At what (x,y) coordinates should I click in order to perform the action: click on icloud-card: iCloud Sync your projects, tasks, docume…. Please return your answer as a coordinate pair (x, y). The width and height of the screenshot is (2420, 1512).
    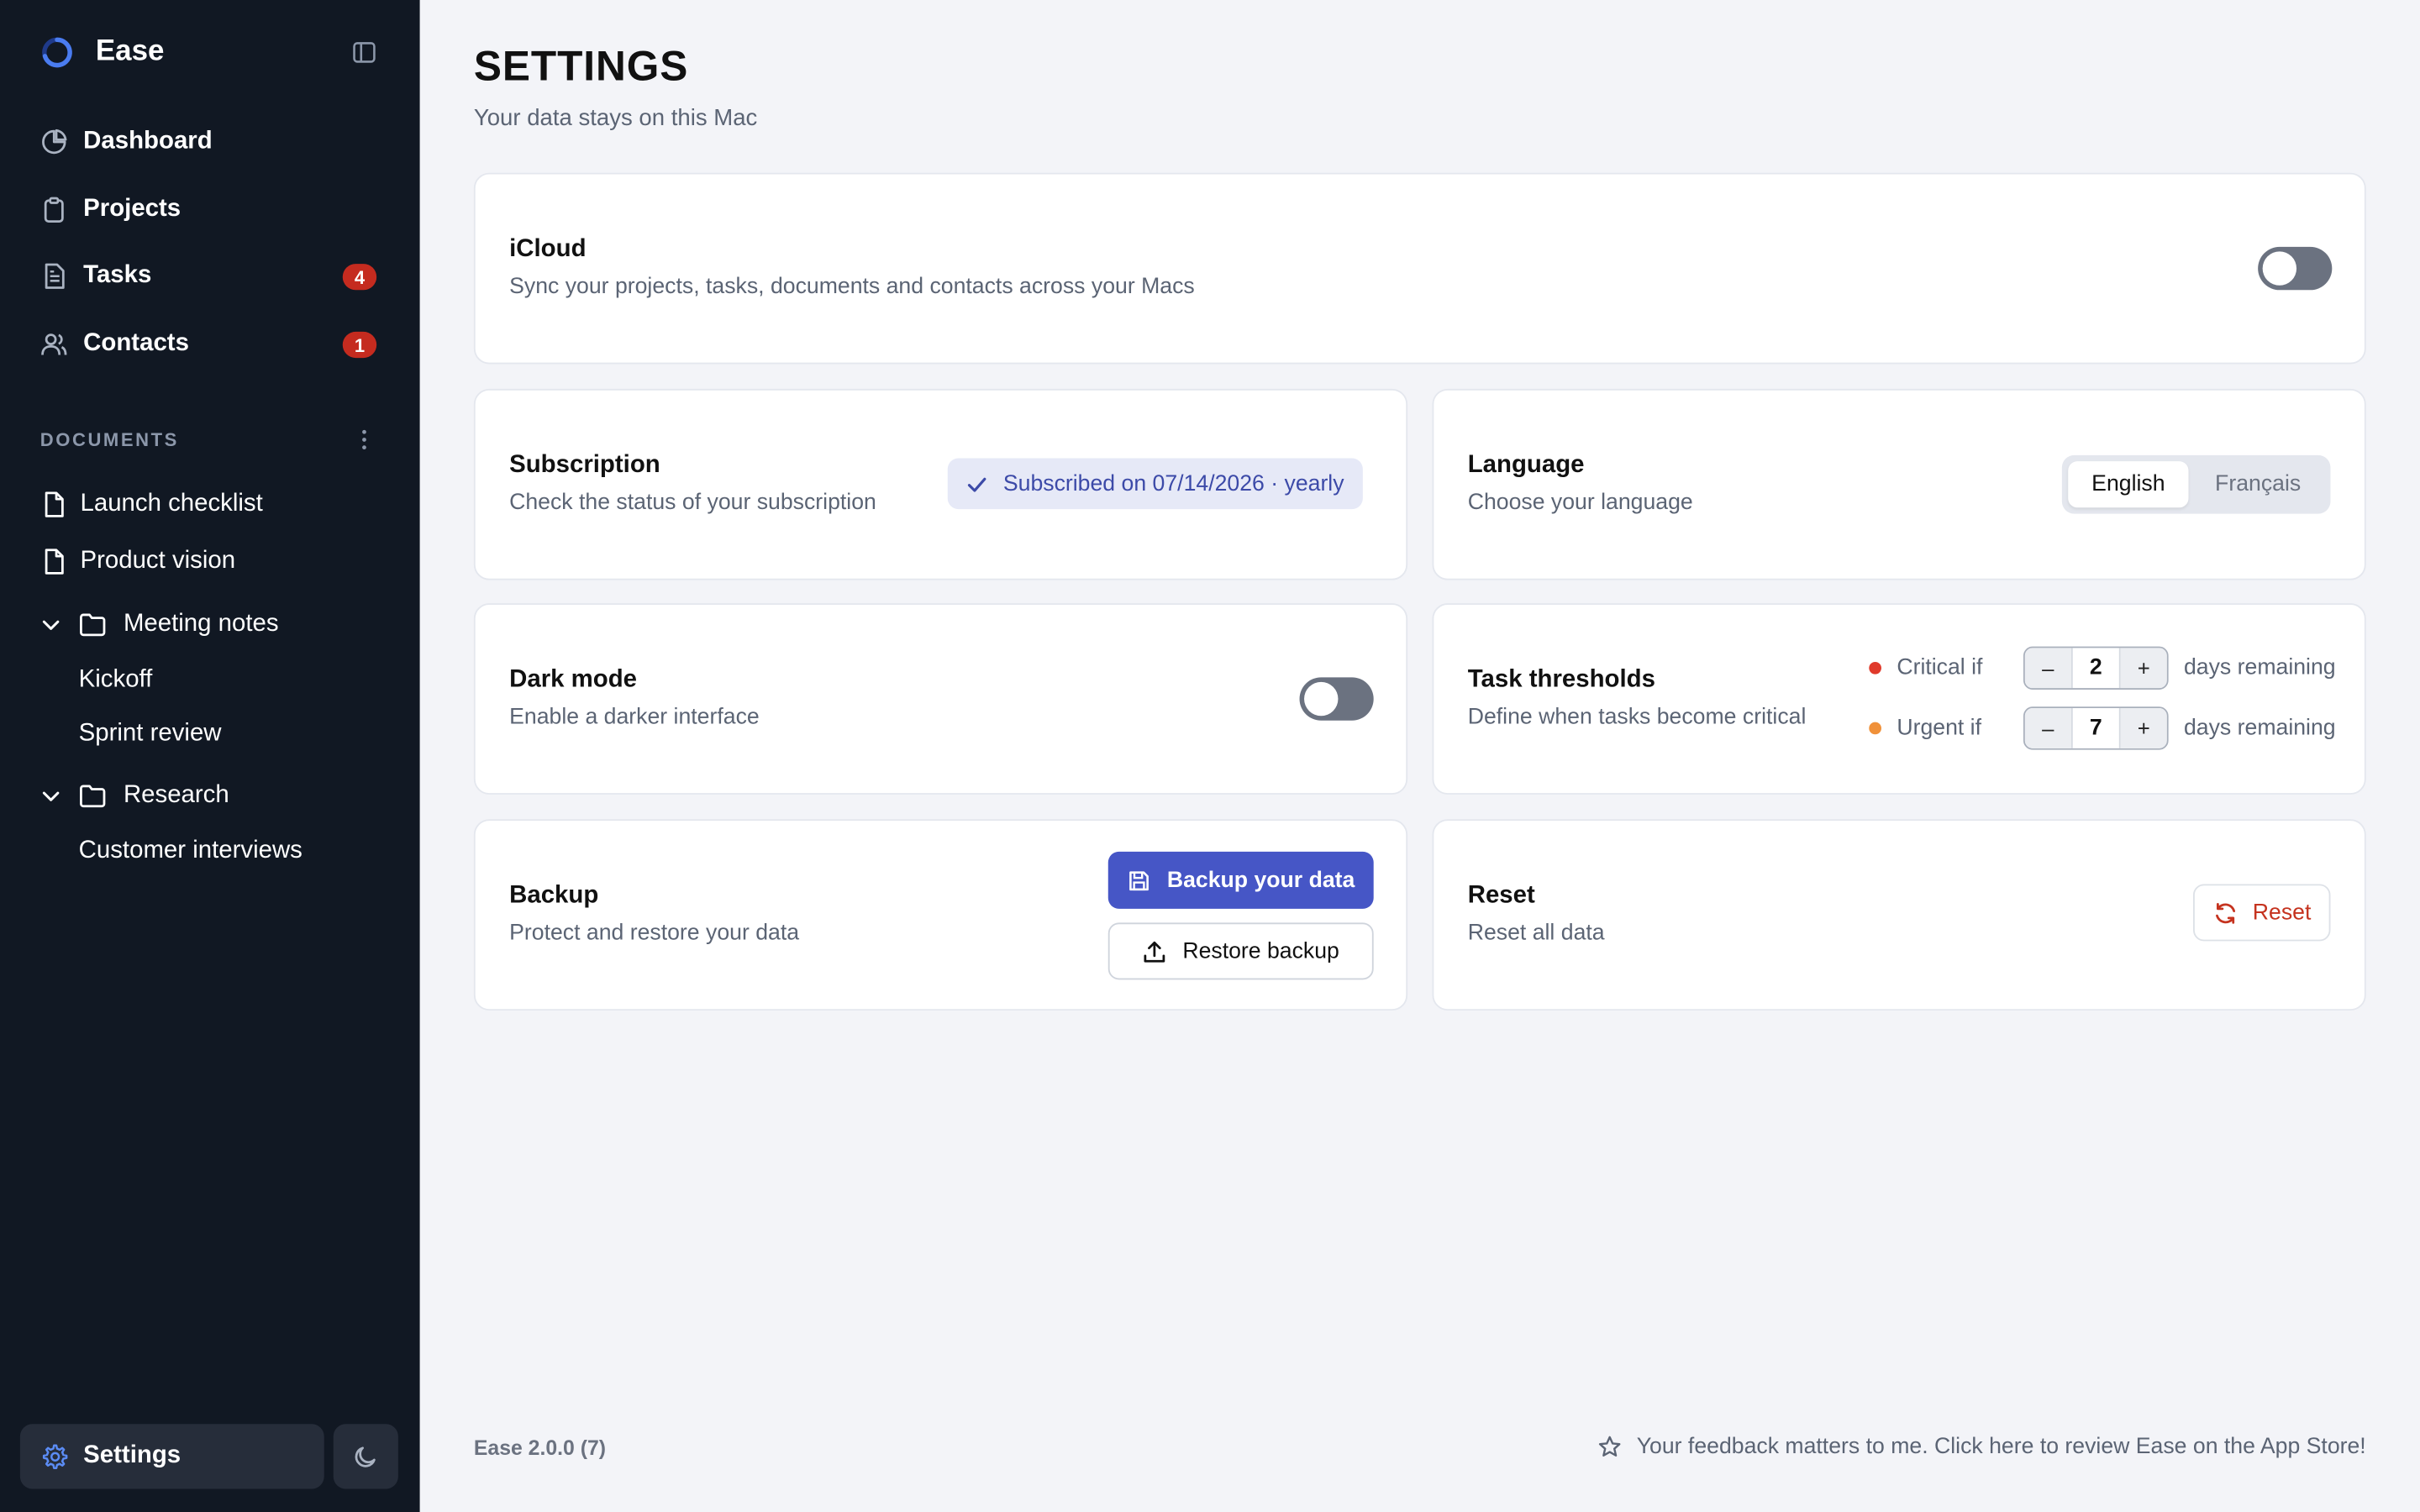
    Looking at the image, I should click on (1419, 268).